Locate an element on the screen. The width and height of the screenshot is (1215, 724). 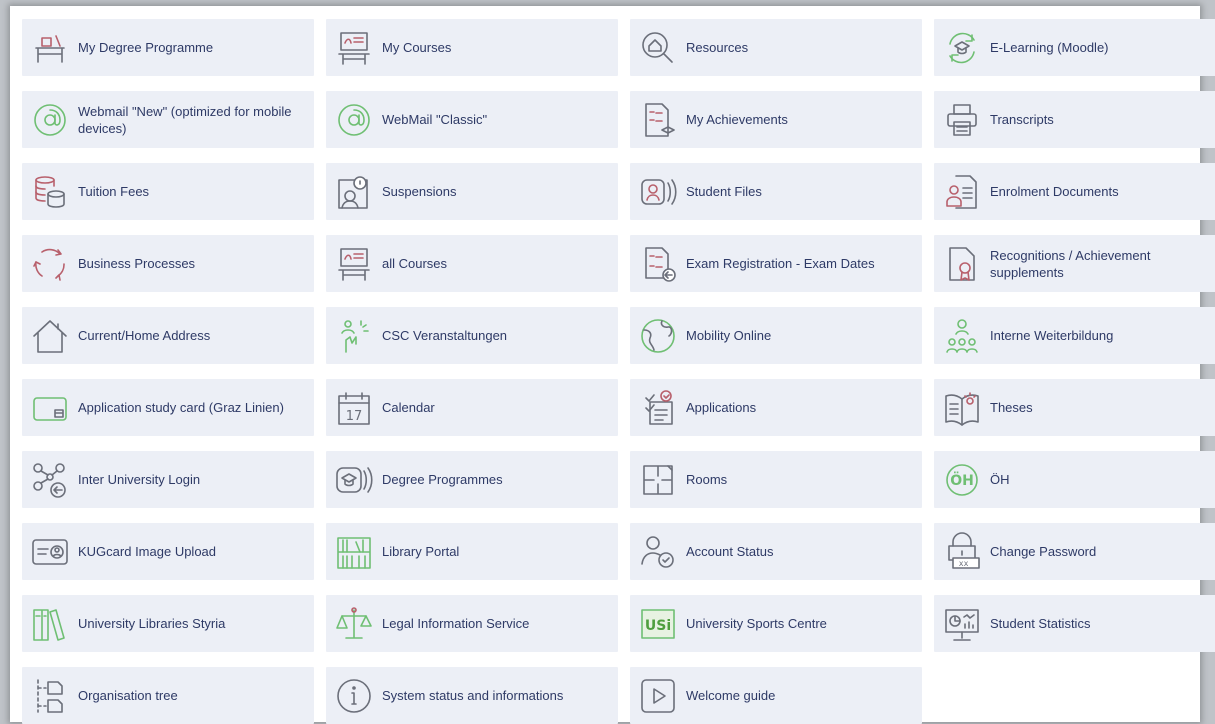
tile-label: Organisation tree is located at coordinates (128, 695).